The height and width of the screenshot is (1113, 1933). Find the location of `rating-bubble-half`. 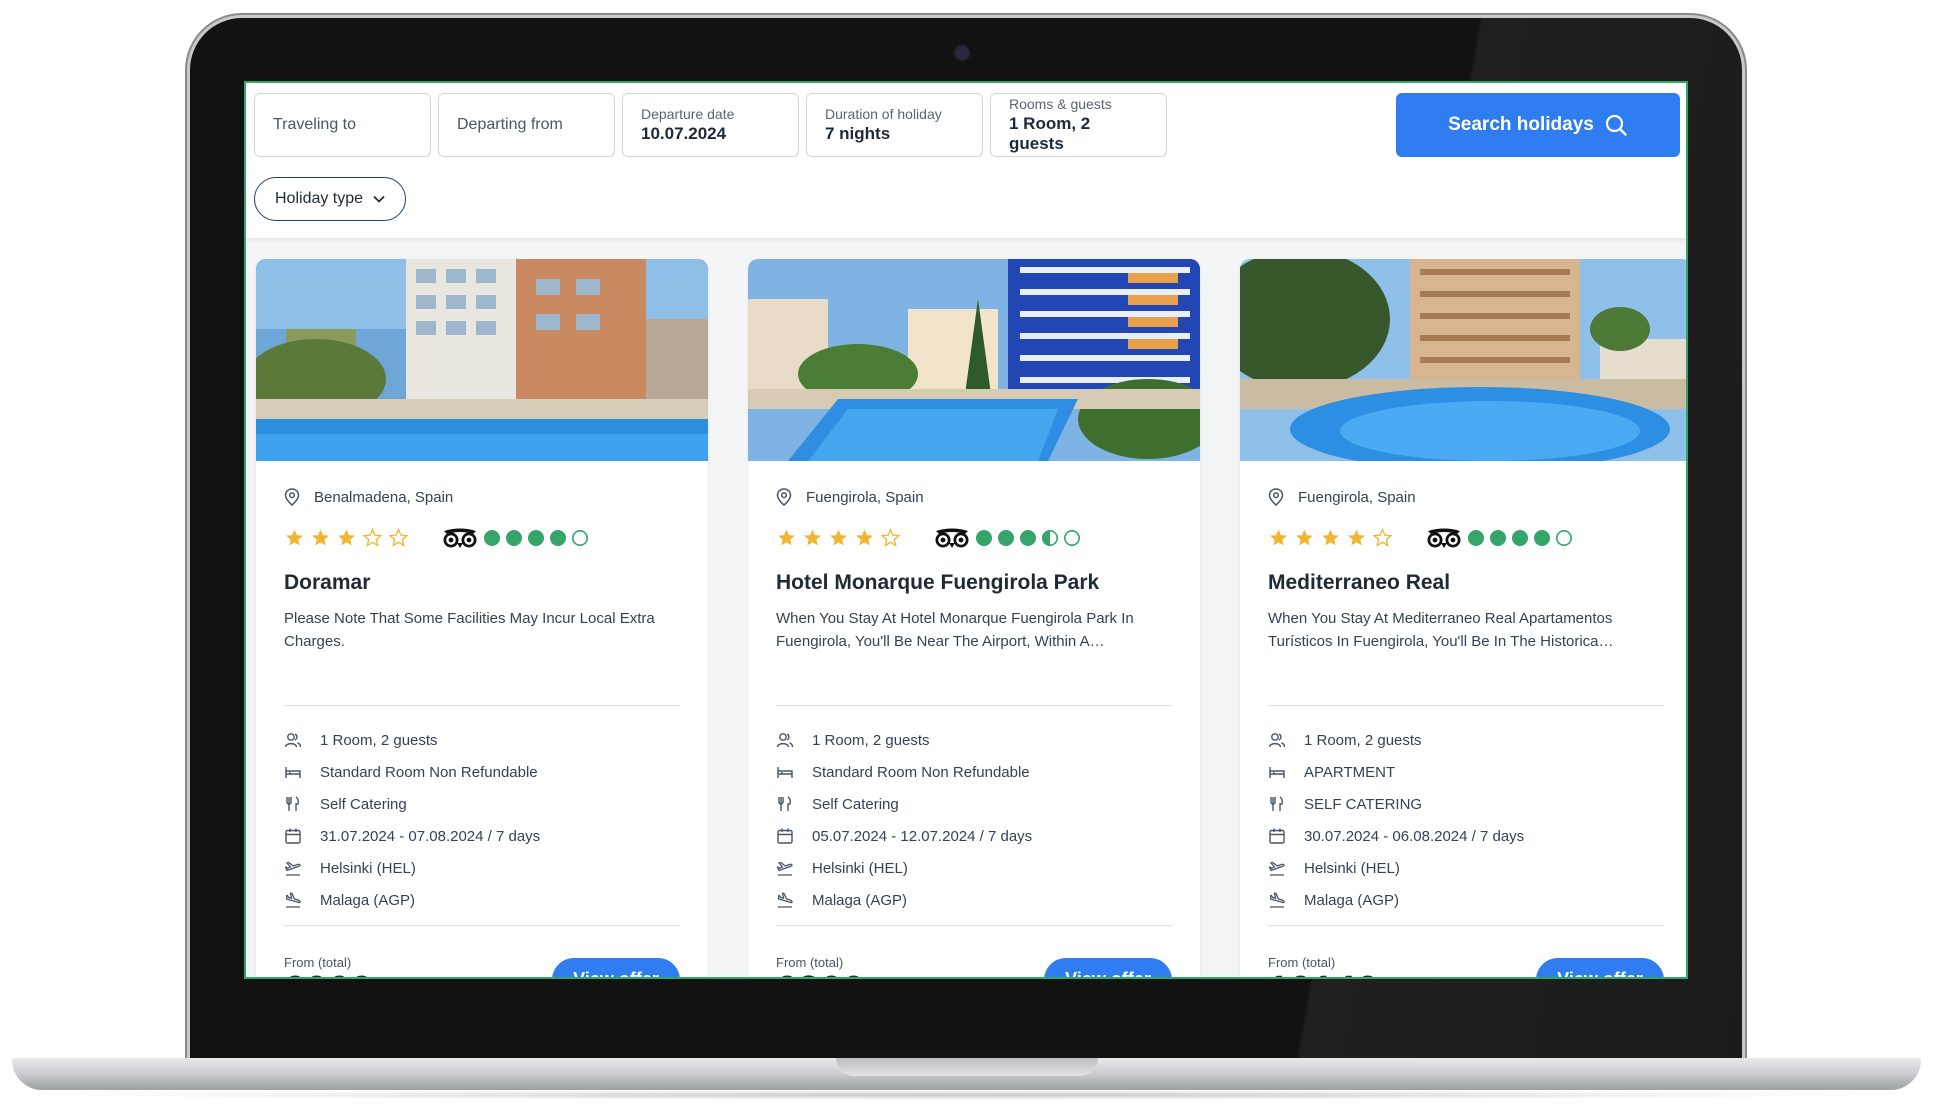

rating-bubble-half is located at coordinates (1050, 538).